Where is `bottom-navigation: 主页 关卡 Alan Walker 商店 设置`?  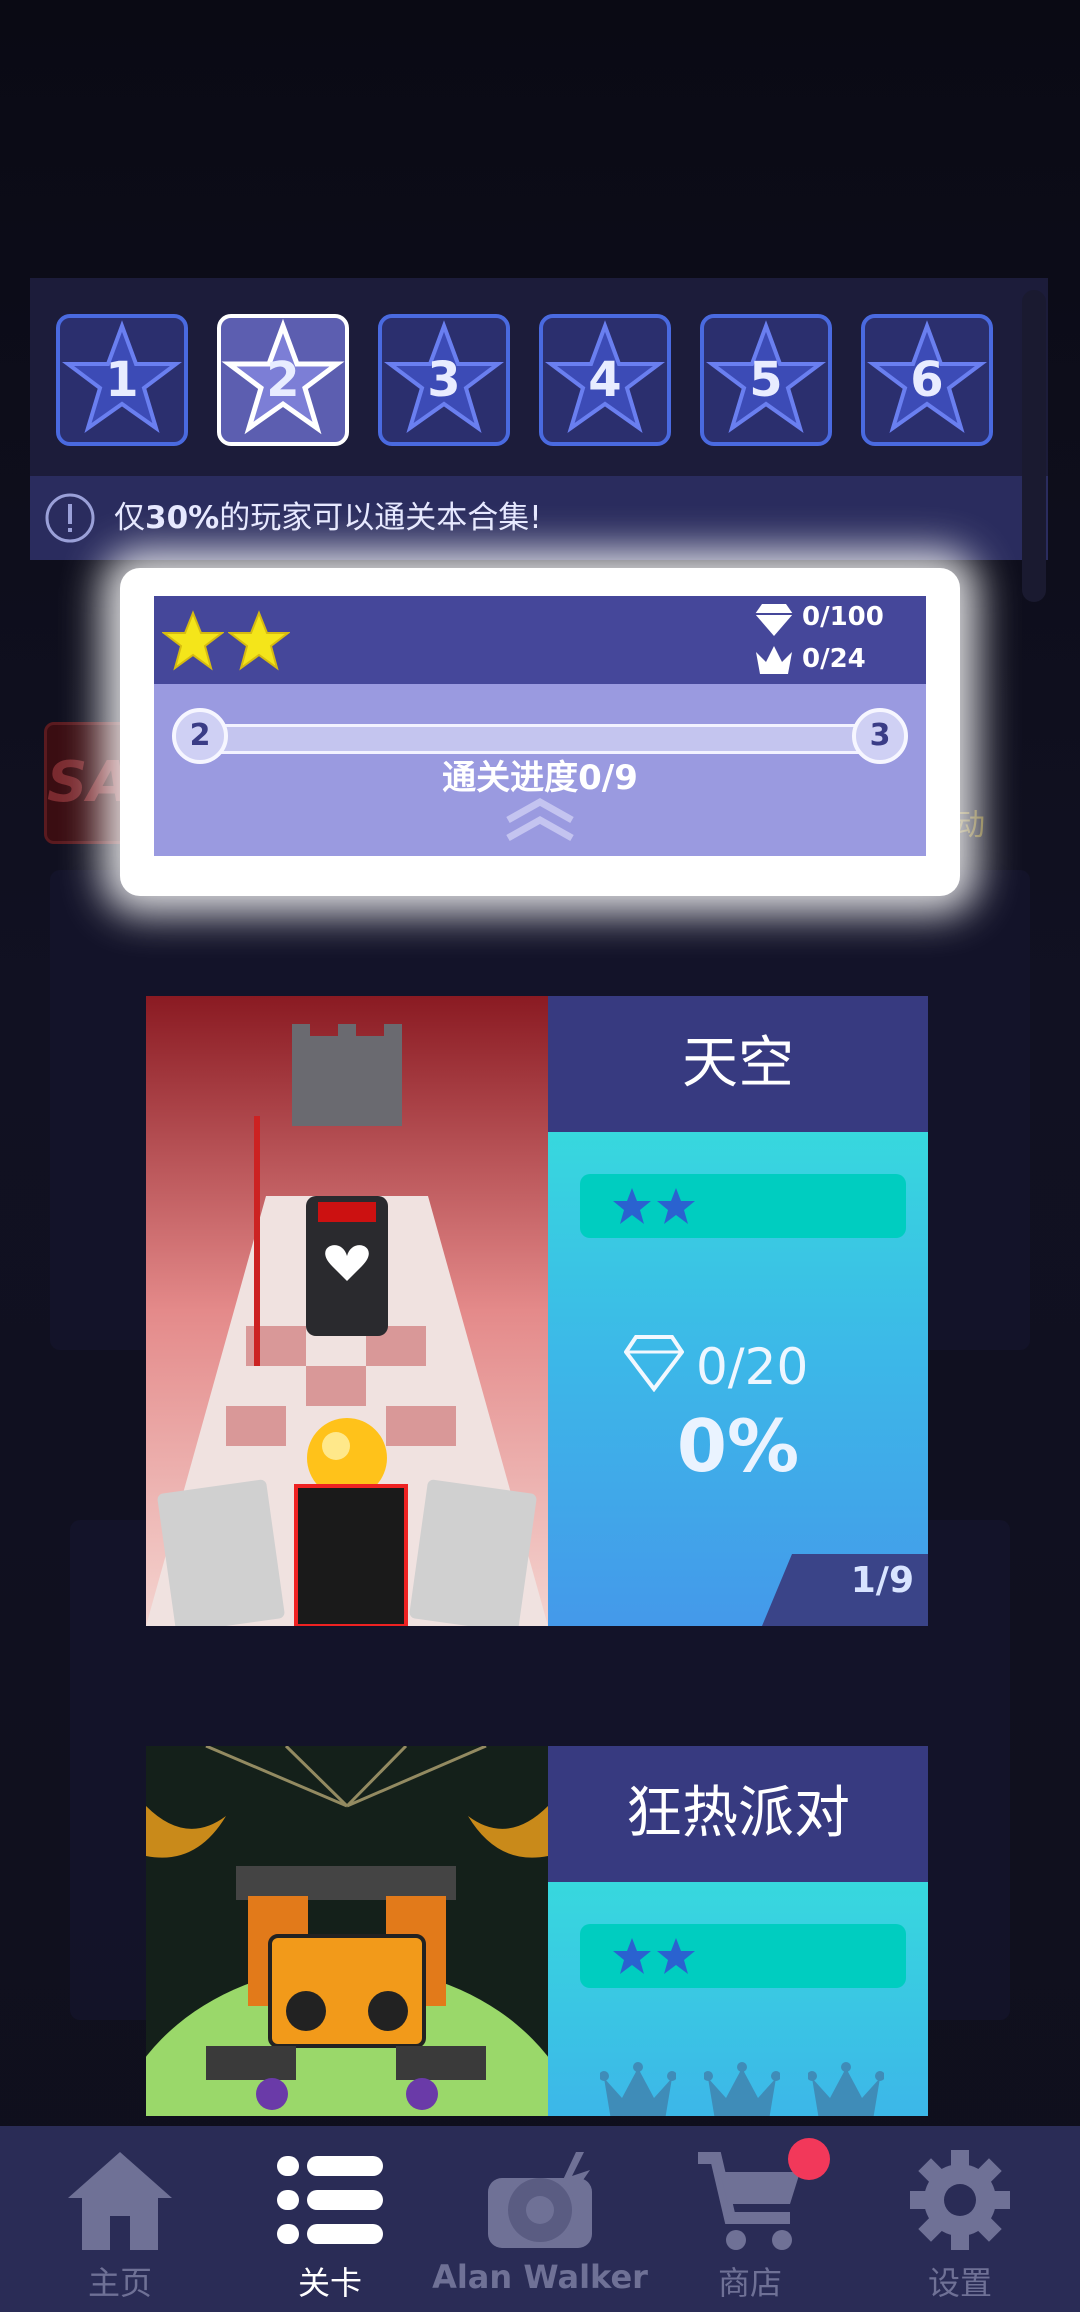
bottom-navigation: 主页 关卡 Alan Walker 商店 设置 is located at coordinates (540, 2219).